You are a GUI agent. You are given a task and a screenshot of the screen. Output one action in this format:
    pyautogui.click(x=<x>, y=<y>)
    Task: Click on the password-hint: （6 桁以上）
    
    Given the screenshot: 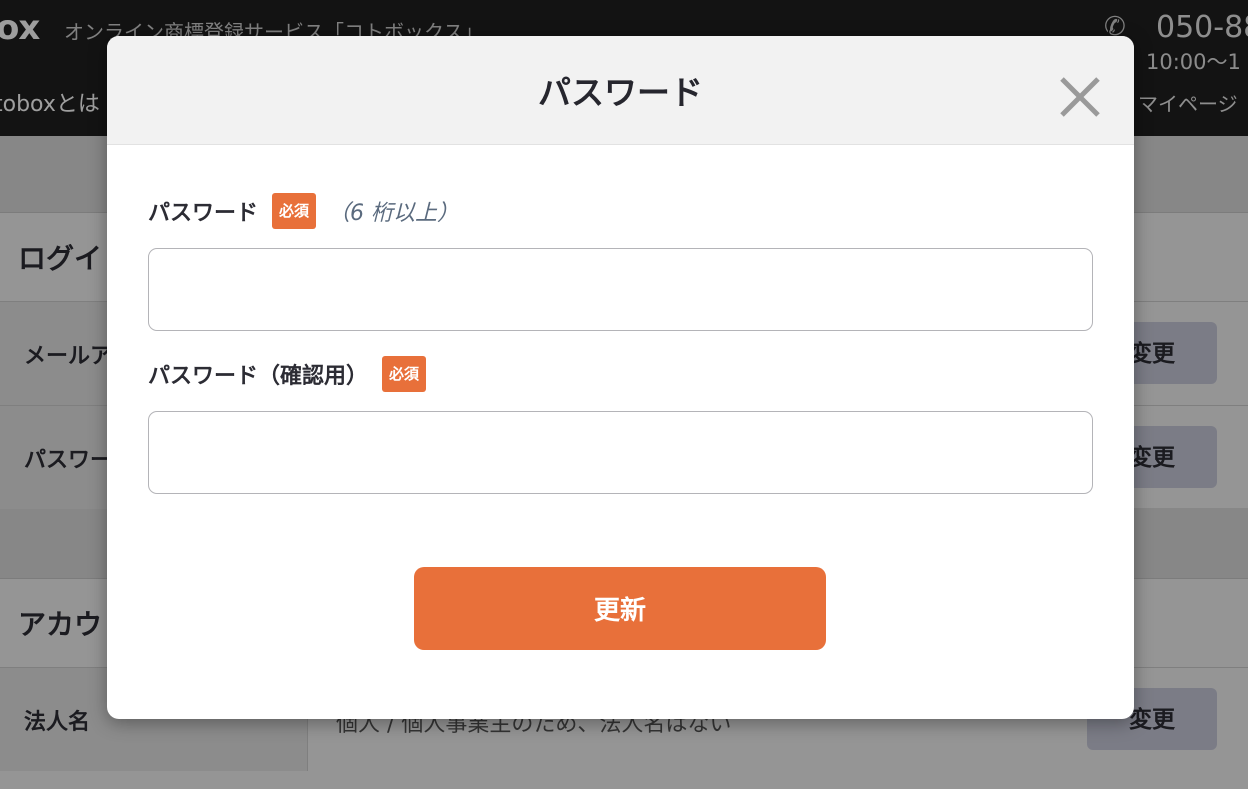 What is the action you would take?
    pyautogui.click(x=394, y=213)
    